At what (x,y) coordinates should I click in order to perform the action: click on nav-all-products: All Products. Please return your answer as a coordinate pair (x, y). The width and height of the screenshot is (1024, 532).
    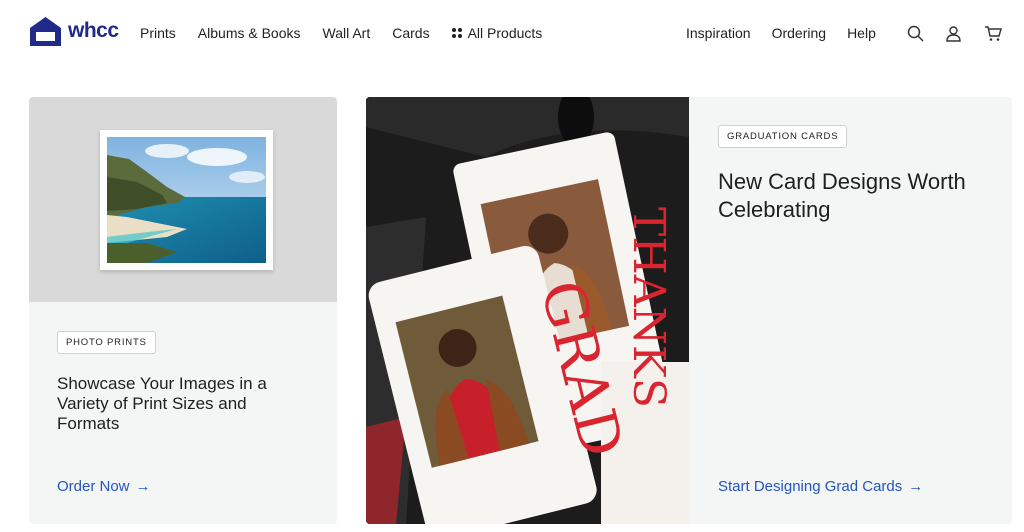
    Looking at the image, I should click on (497, 33).